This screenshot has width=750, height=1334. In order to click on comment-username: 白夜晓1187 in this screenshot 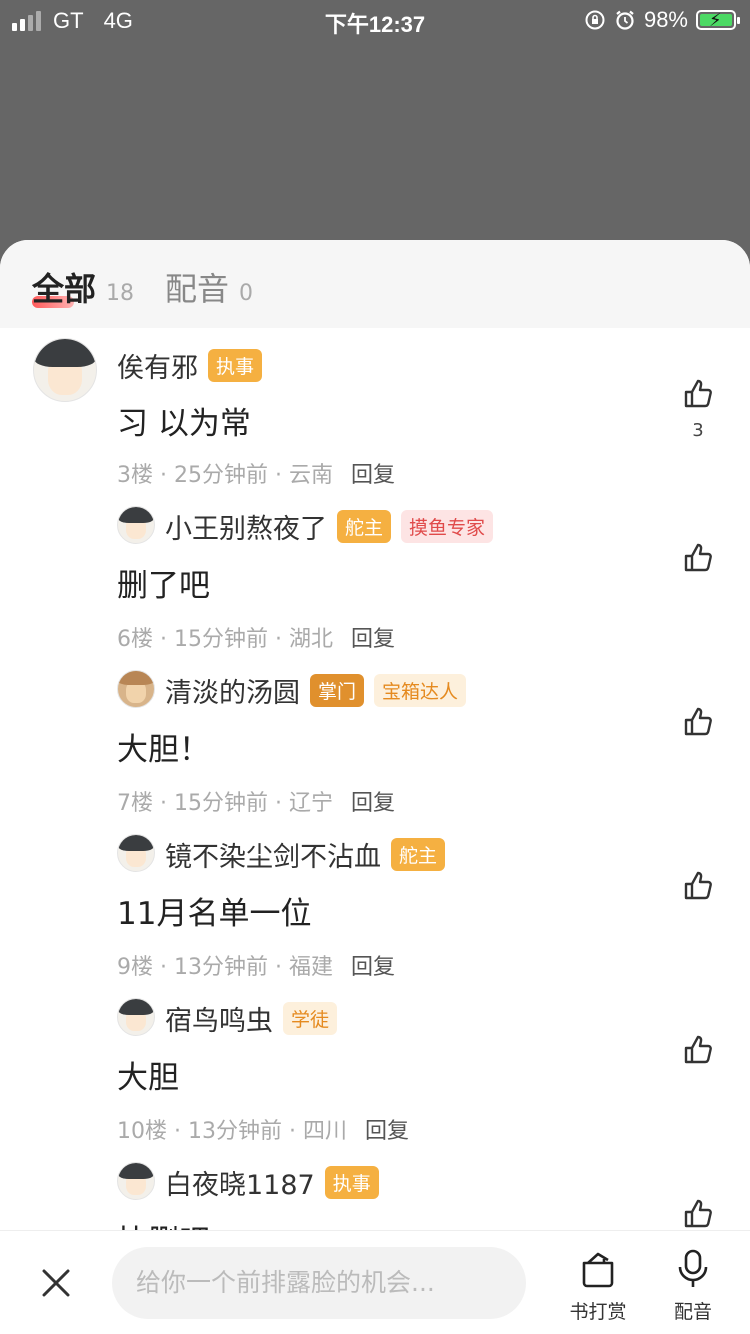, I will do `click(240, 1182)`.